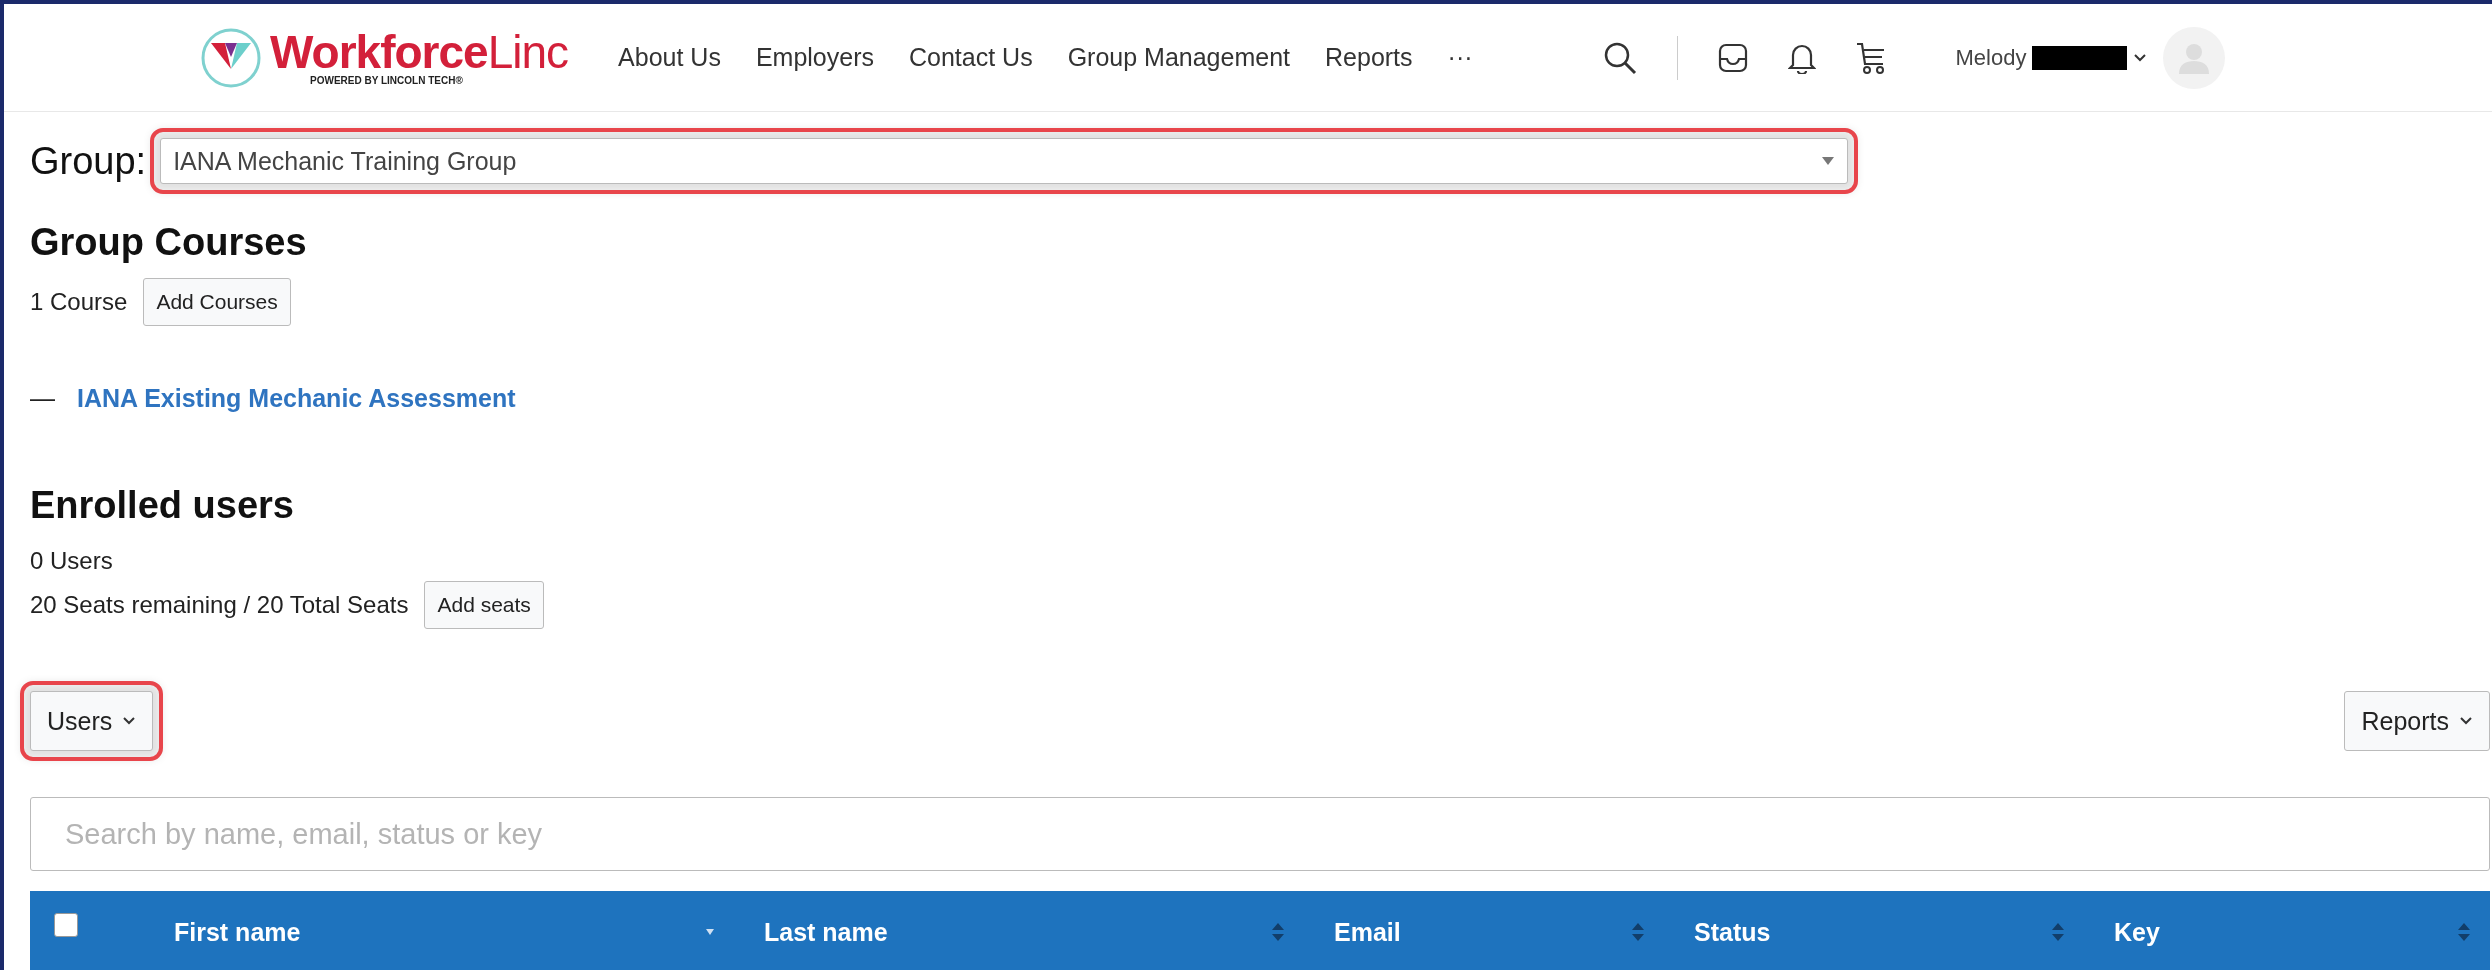 This screenshot has width=2492, height=970. Describe the element at coordinates (66, 925) in the screenshot. I see `checkbox` at that location.